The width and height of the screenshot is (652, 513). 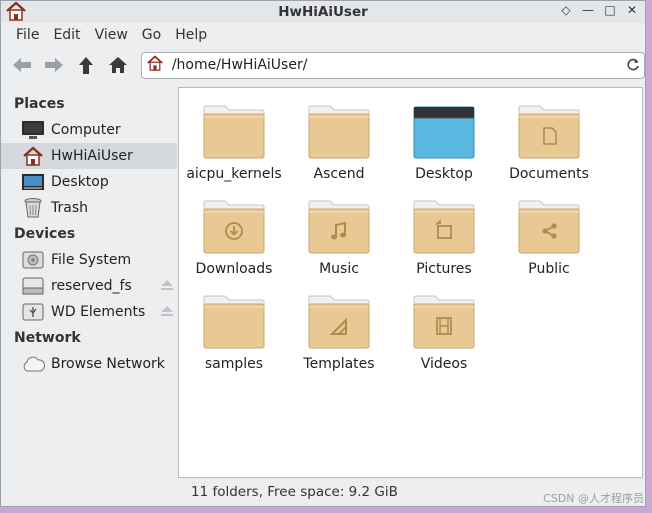 I want to click on close-button: ✕, so click(x=632, y=10).